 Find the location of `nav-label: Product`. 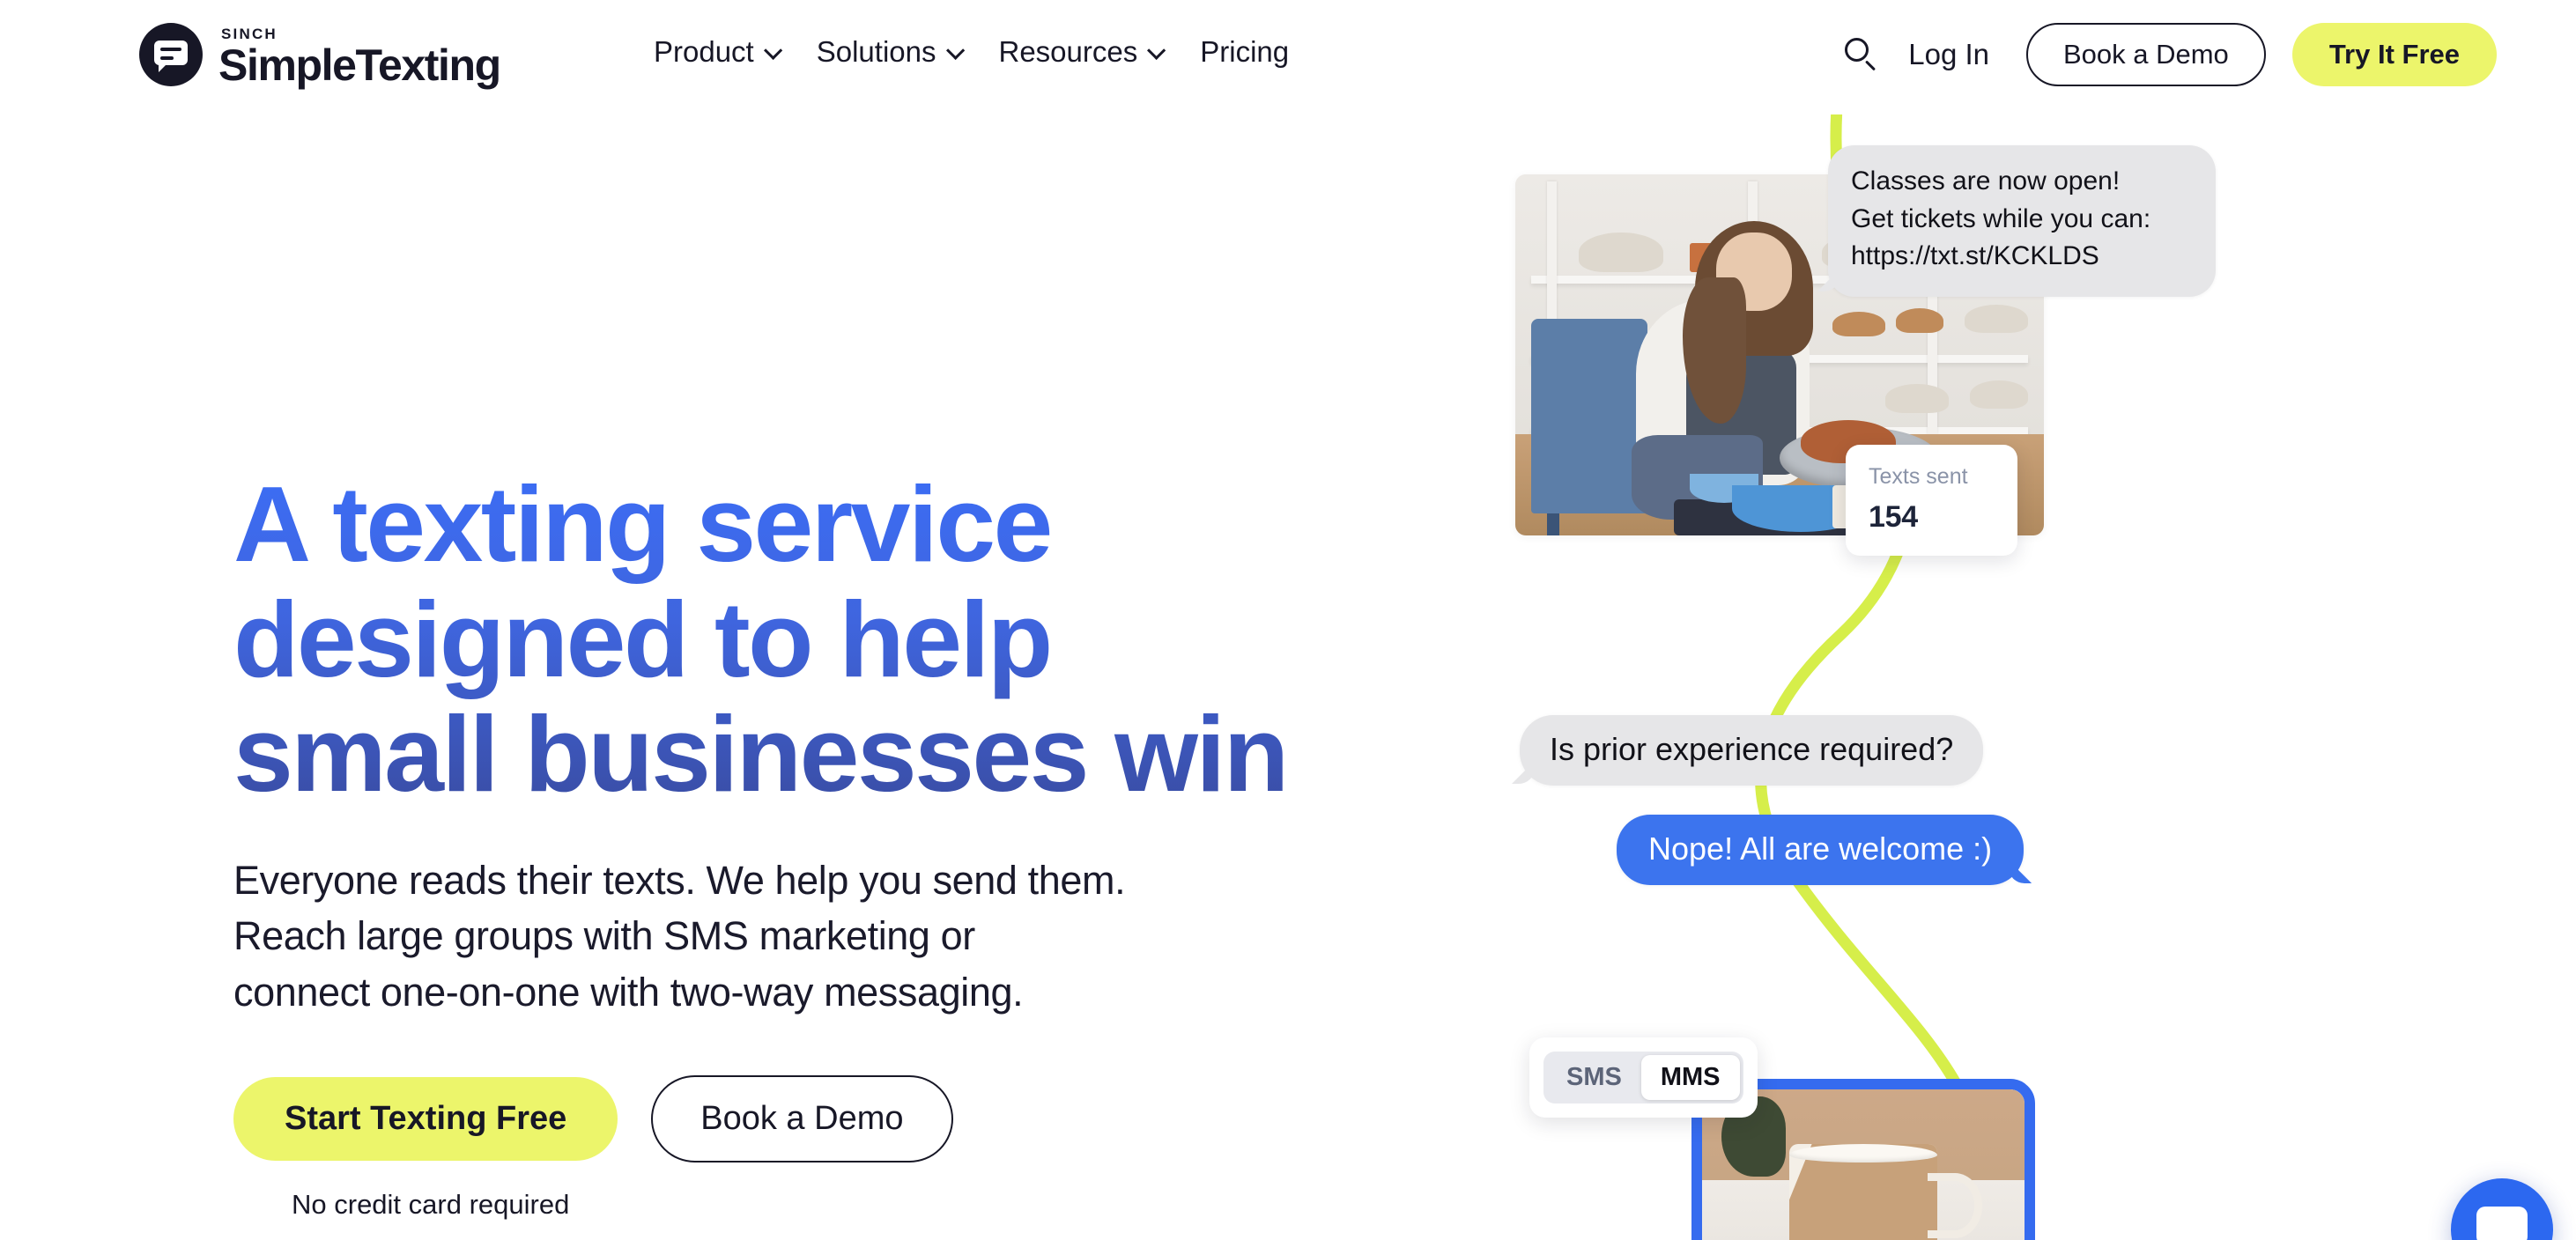

nav-label: Product is located at coordinates (704, 51).